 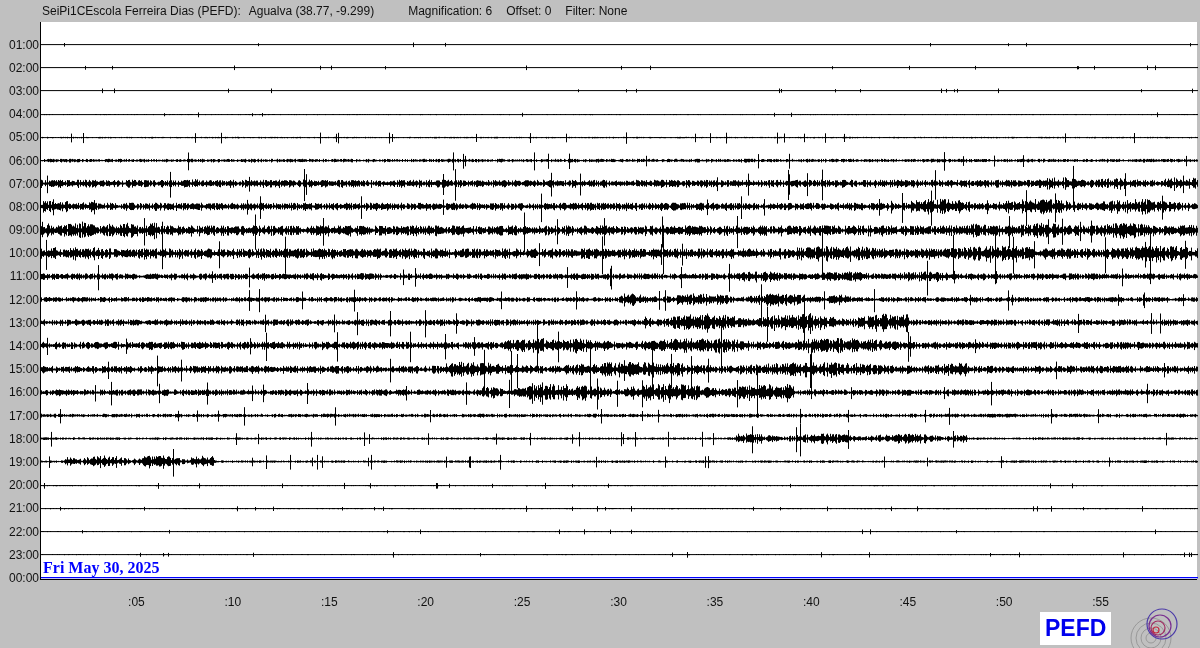 What do you see at coordinates (23, 577) in the screenshot?
I see `hour-label: 00:00` at bounding box center [23, 577].